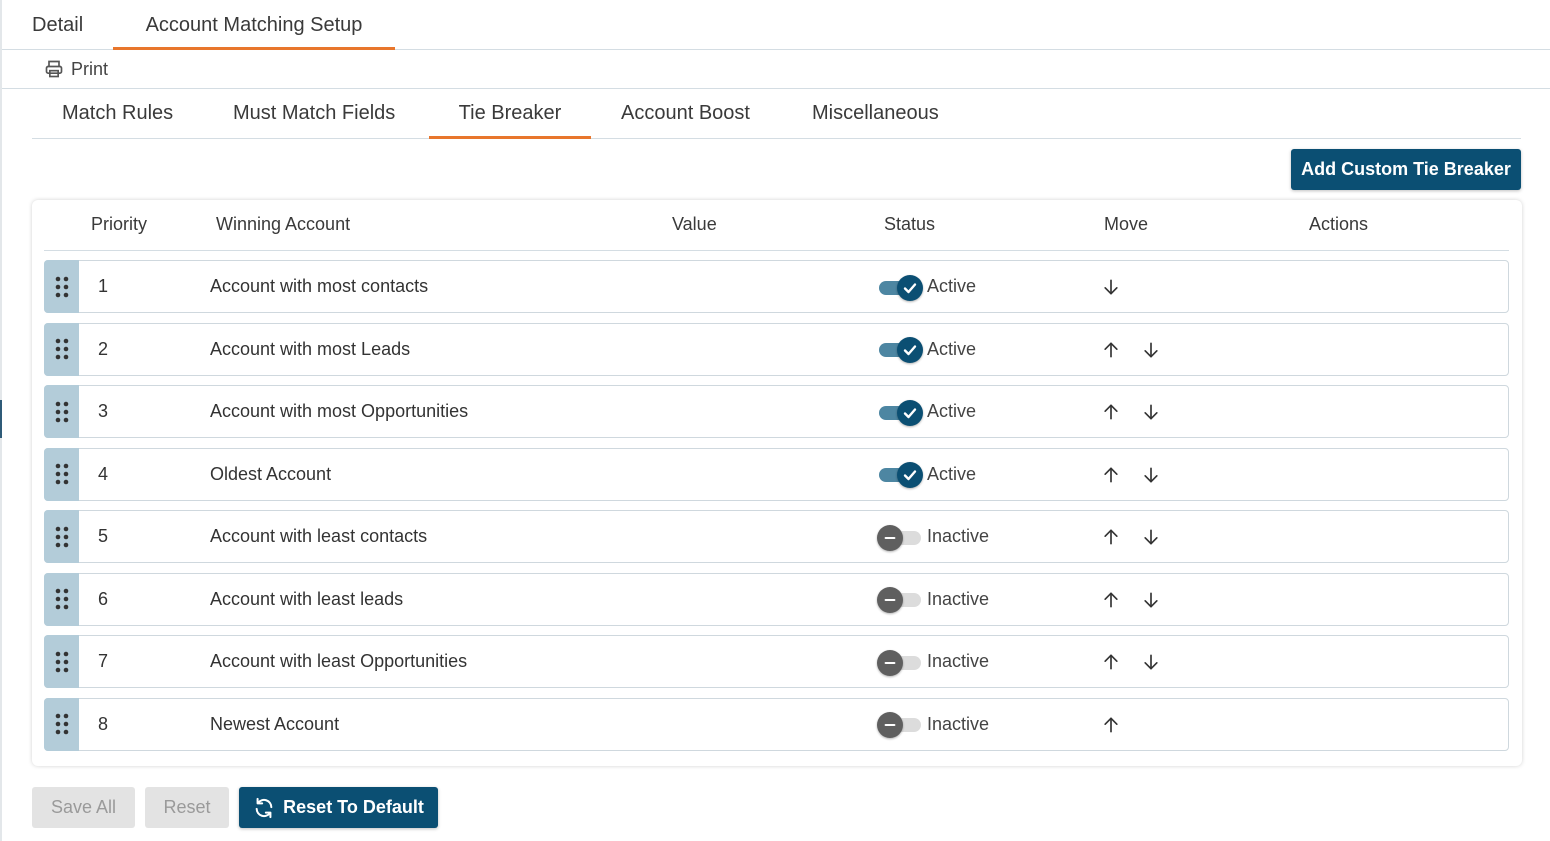 This screenshot has width=1550, height=841. What do you see at coordinates (117, 114) in the screenshot?
I see `tab-match-rules: Match Rules` at bounding box center [117, 114].